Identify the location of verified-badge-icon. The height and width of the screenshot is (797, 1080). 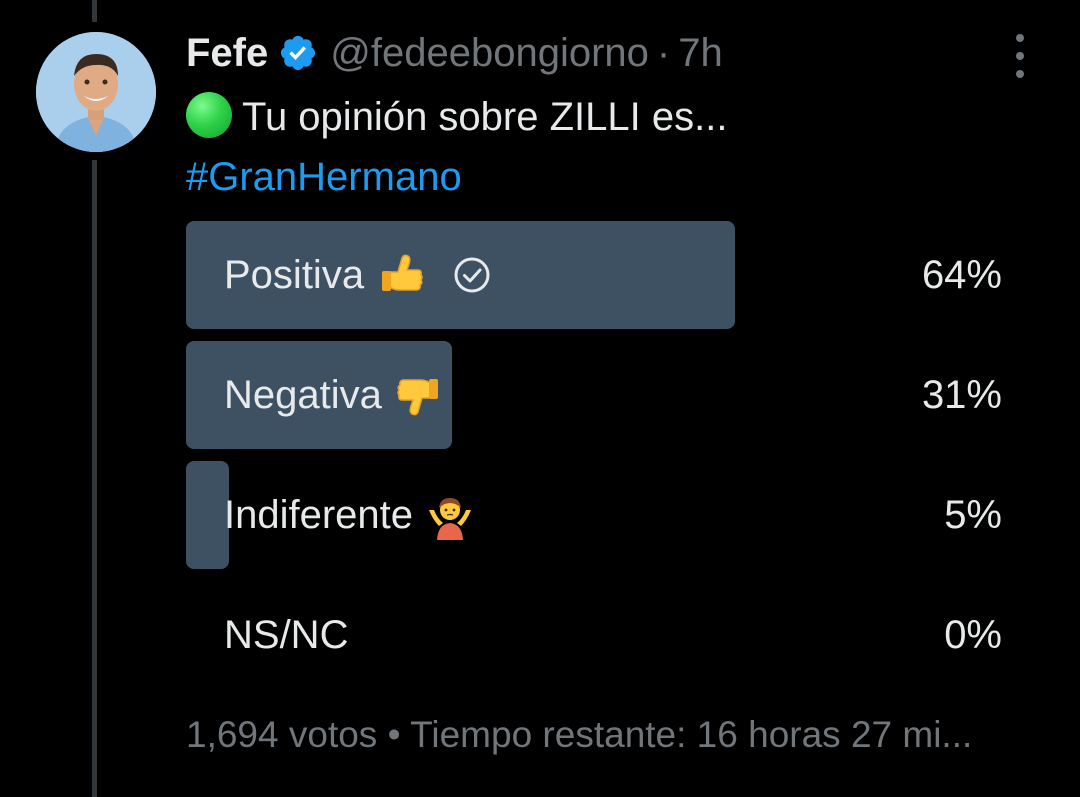
(298, 53).